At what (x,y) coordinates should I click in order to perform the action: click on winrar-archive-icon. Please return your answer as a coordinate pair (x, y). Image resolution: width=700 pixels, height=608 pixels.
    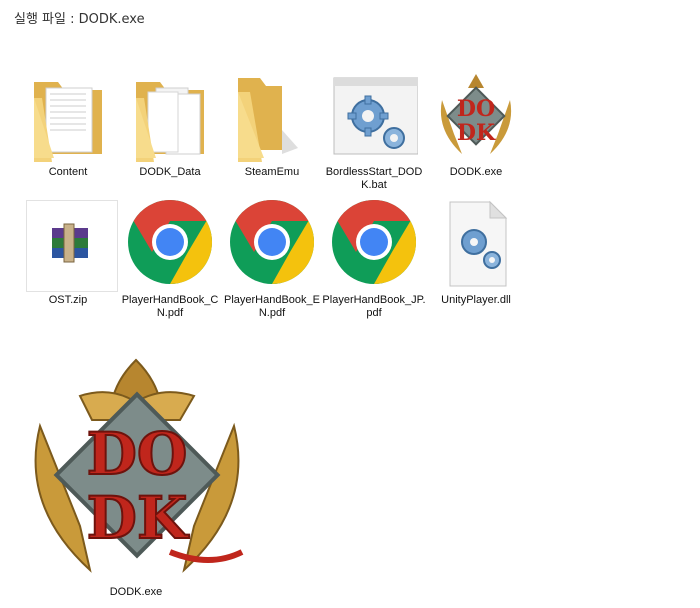
    Looking at the image, I should click on (71, 245).